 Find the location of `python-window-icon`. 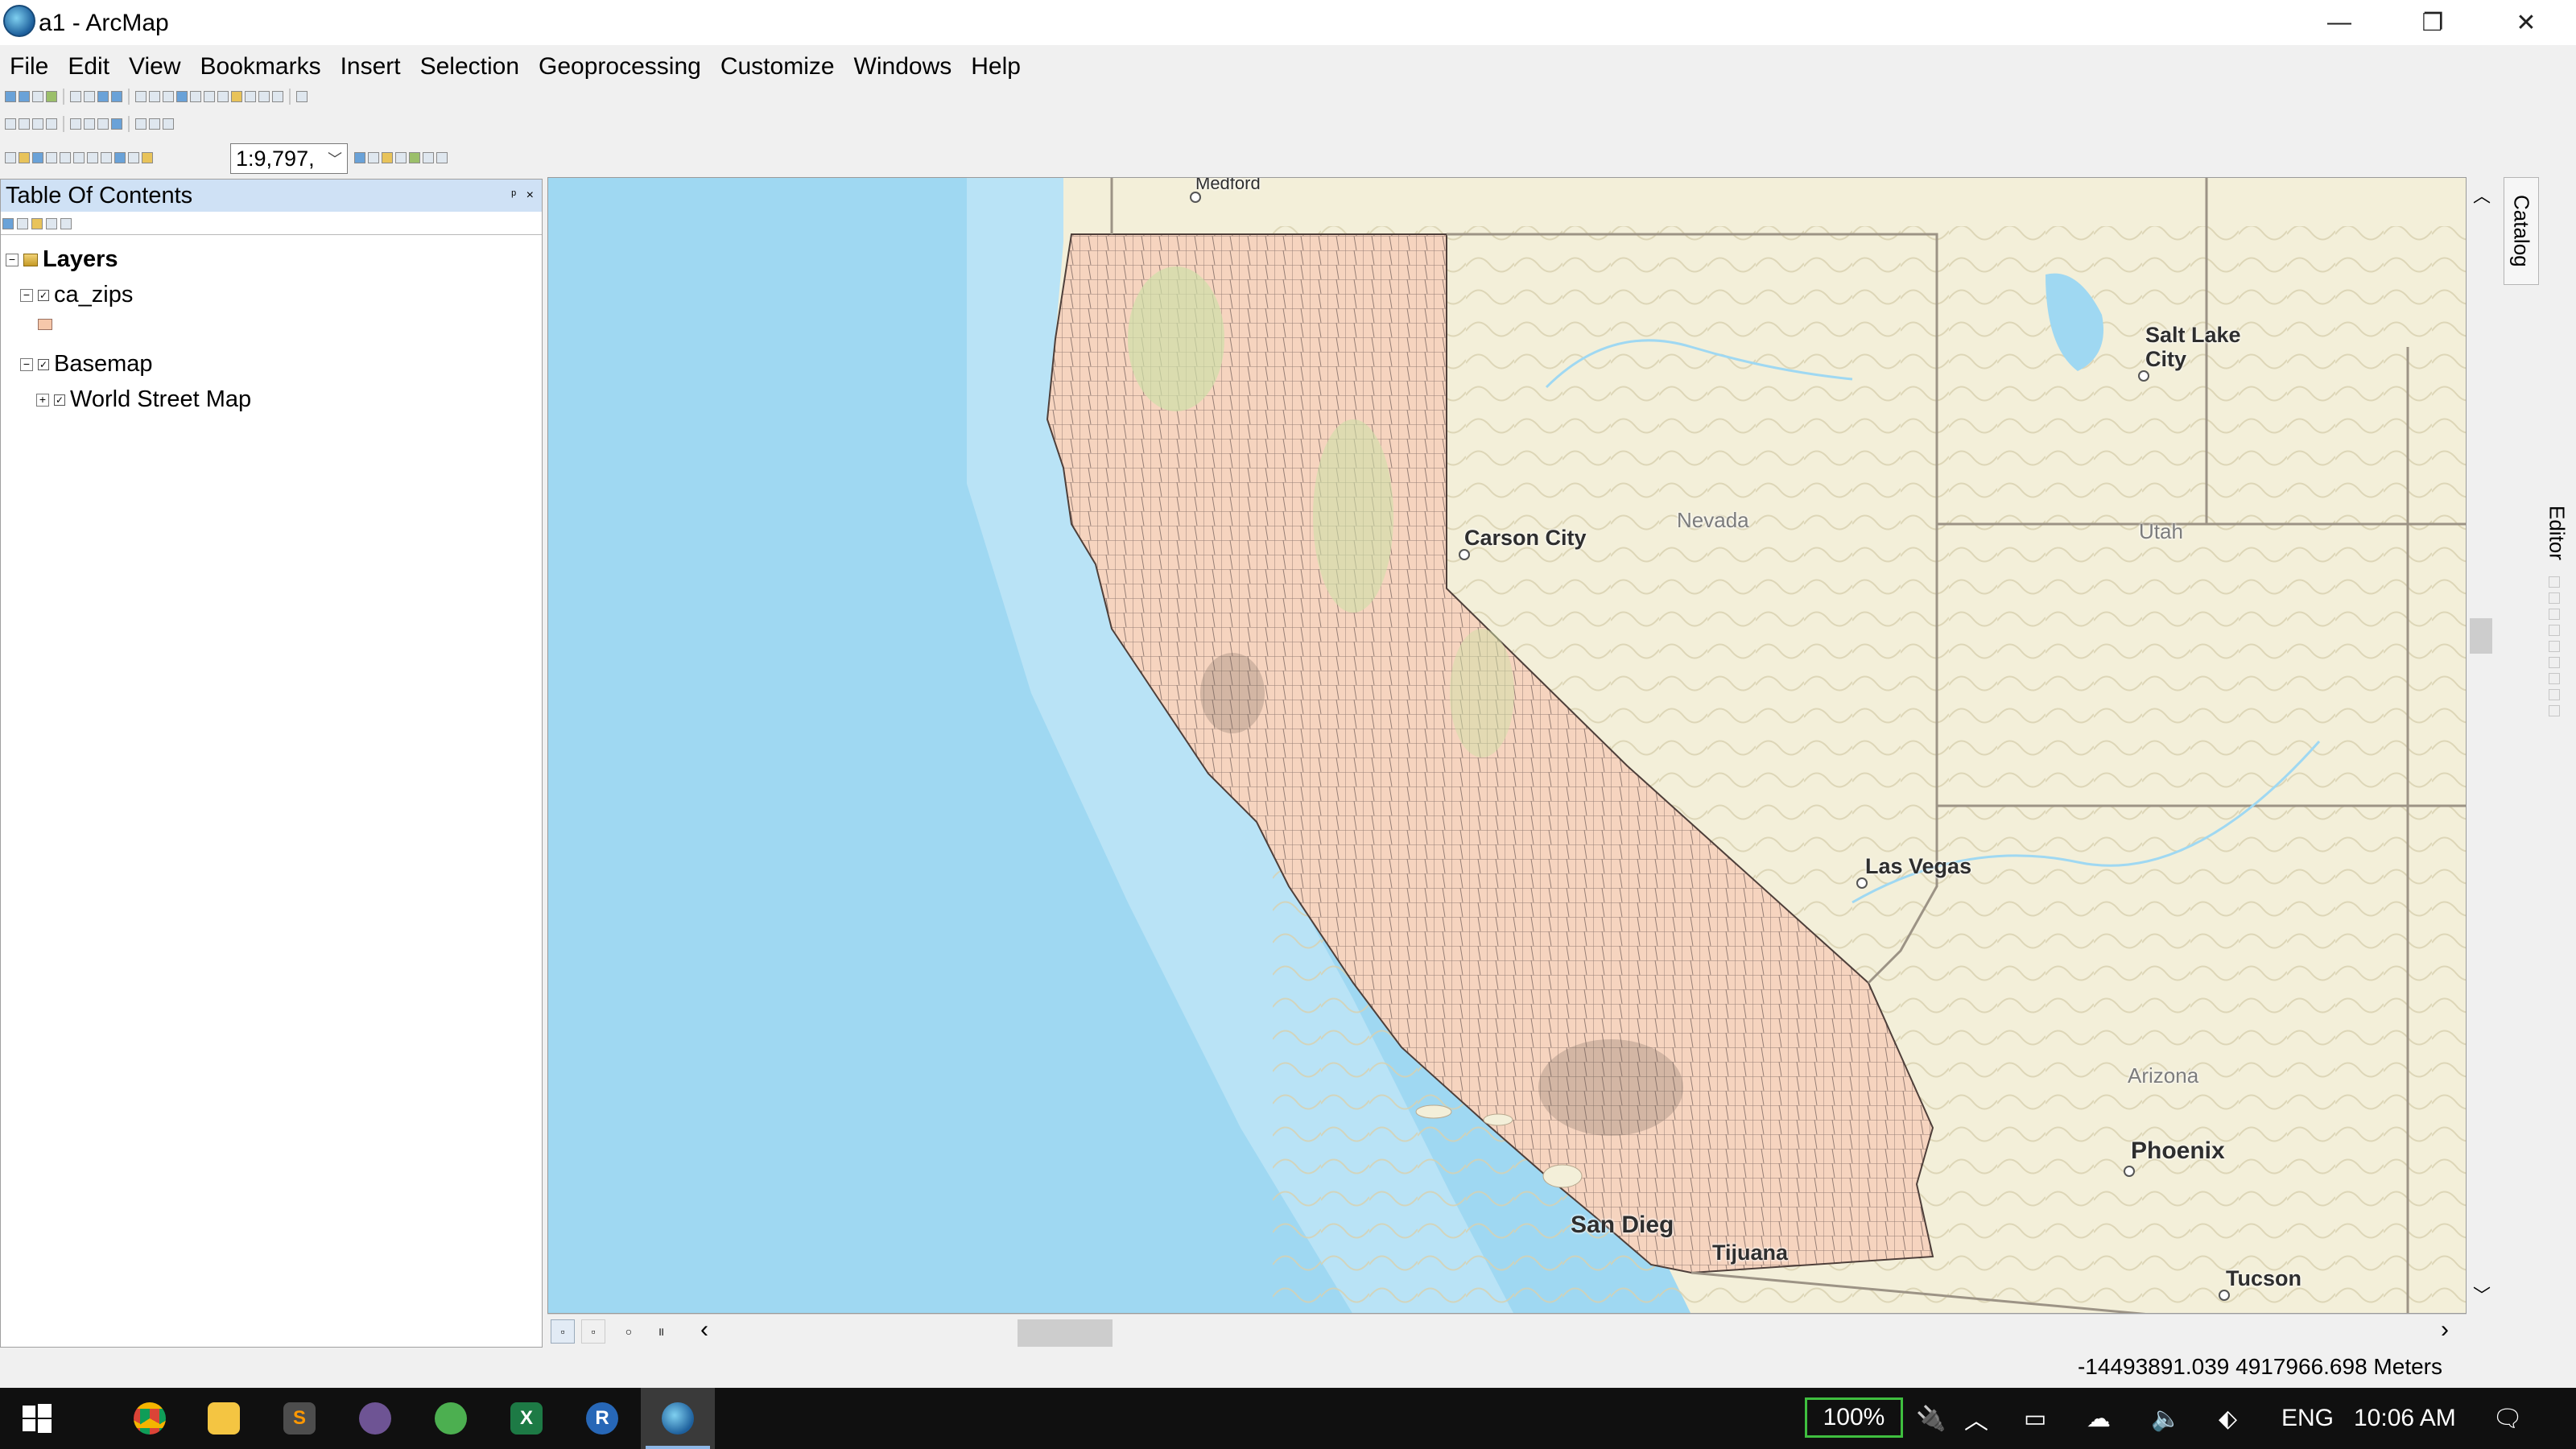

python-window-icon is located at coordinates (428, 157).